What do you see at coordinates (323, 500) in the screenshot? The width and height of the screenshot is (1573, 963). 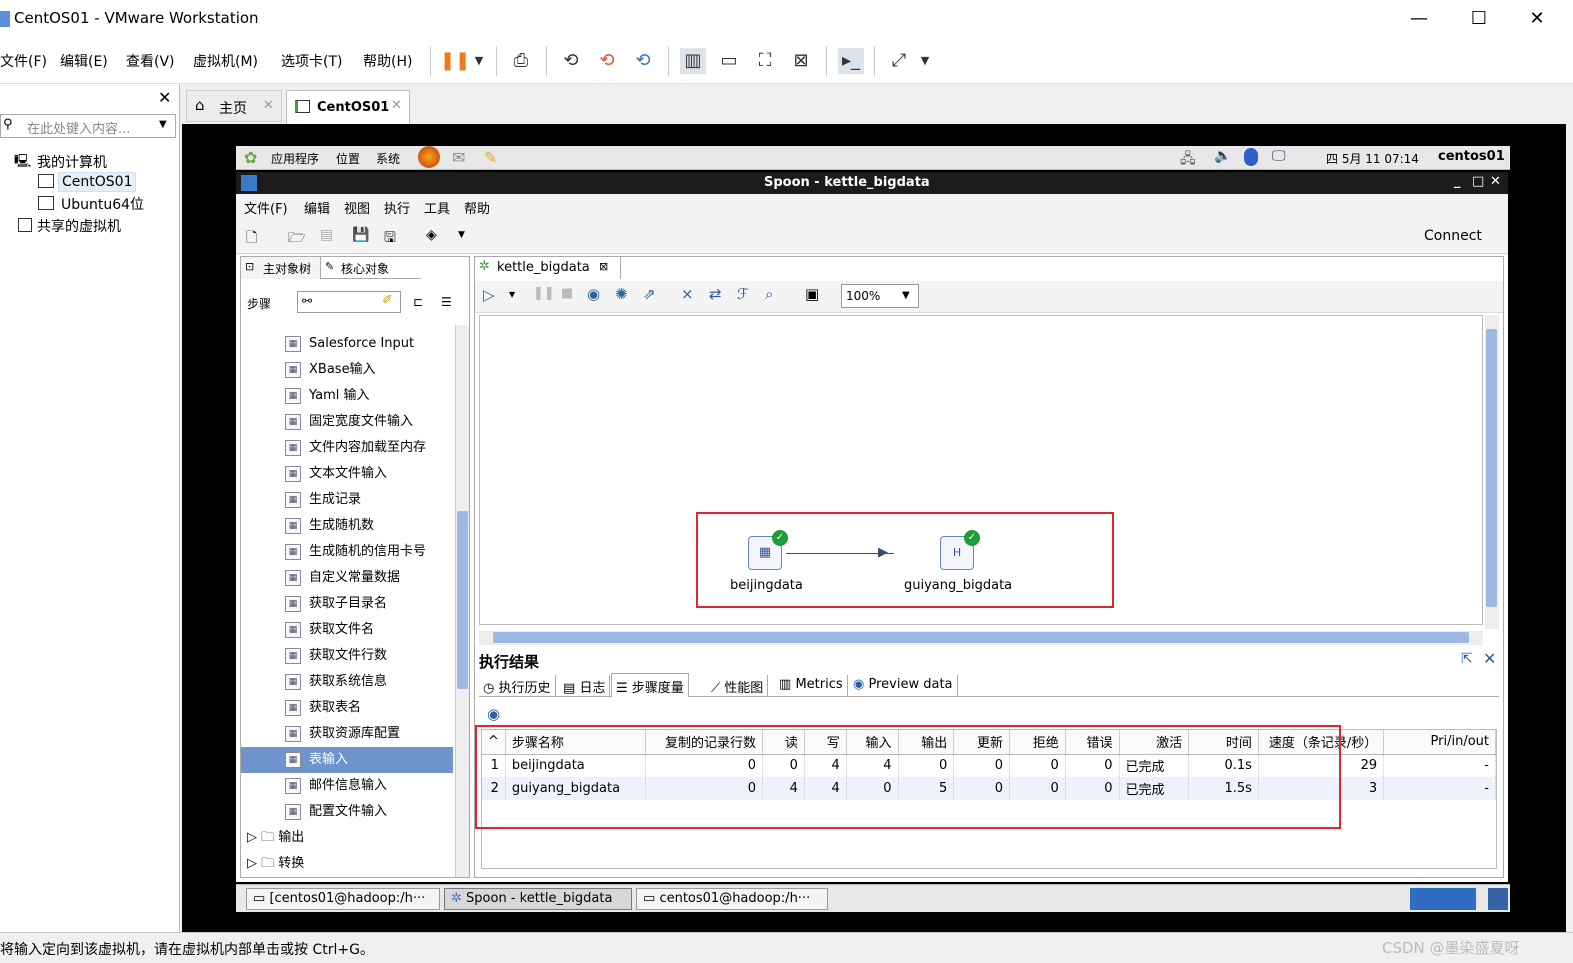 I see `tree-step-item: ▦ 生成记录` at bounding box center [323, 500].